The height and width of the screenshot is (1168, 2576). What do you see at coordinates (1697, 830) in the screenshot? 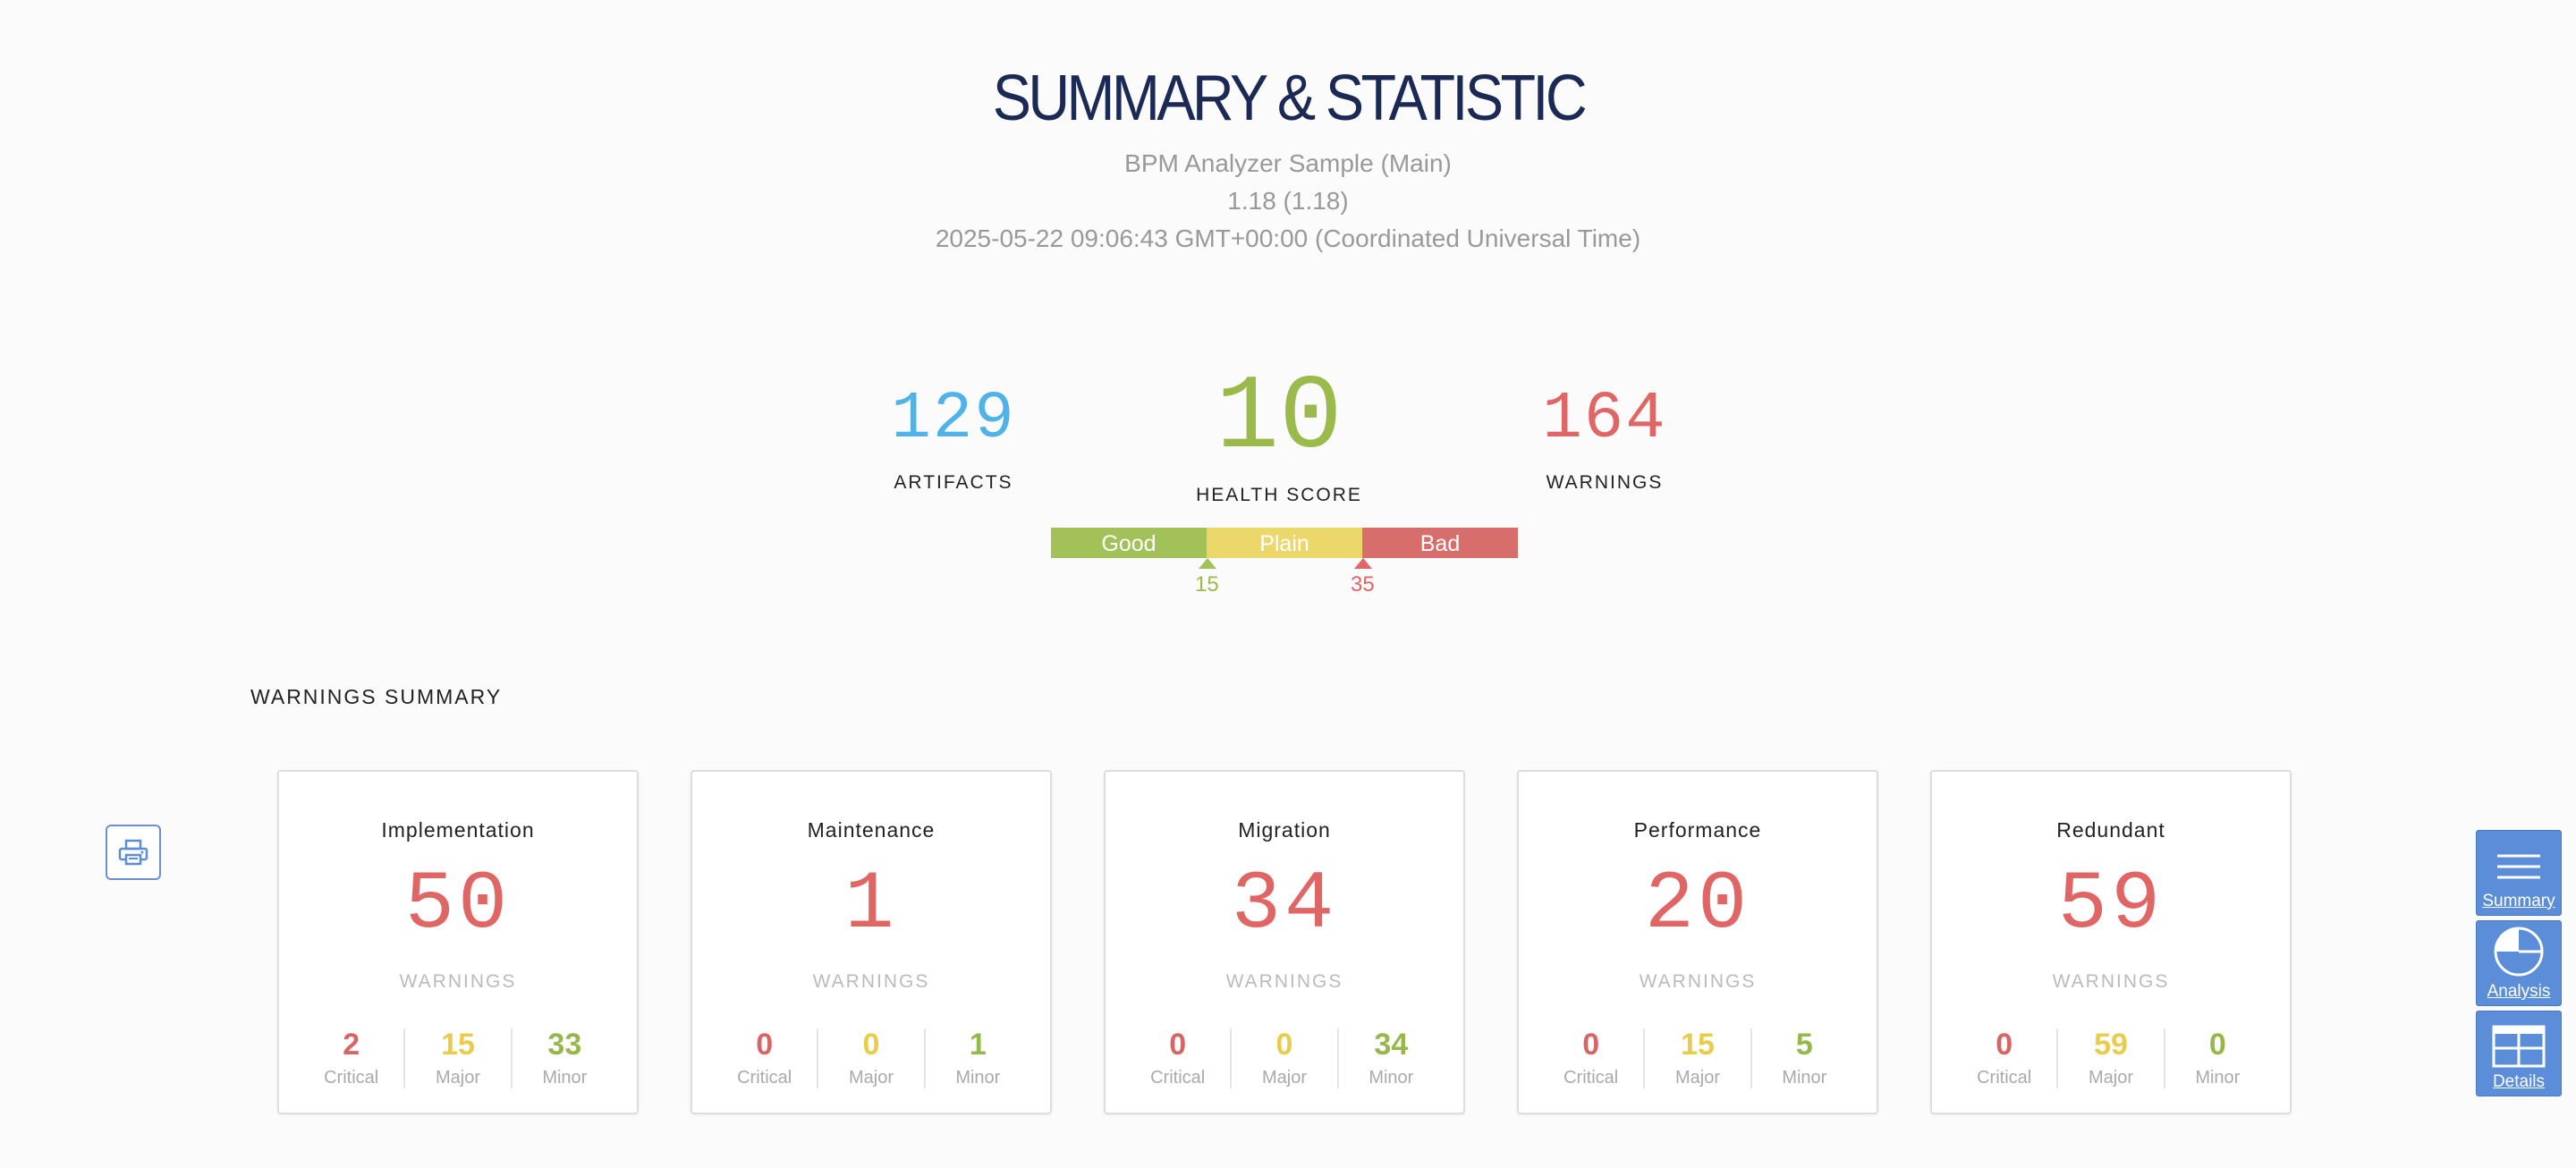
I see `card-name: Performance` at bounding box center [1697, 830].